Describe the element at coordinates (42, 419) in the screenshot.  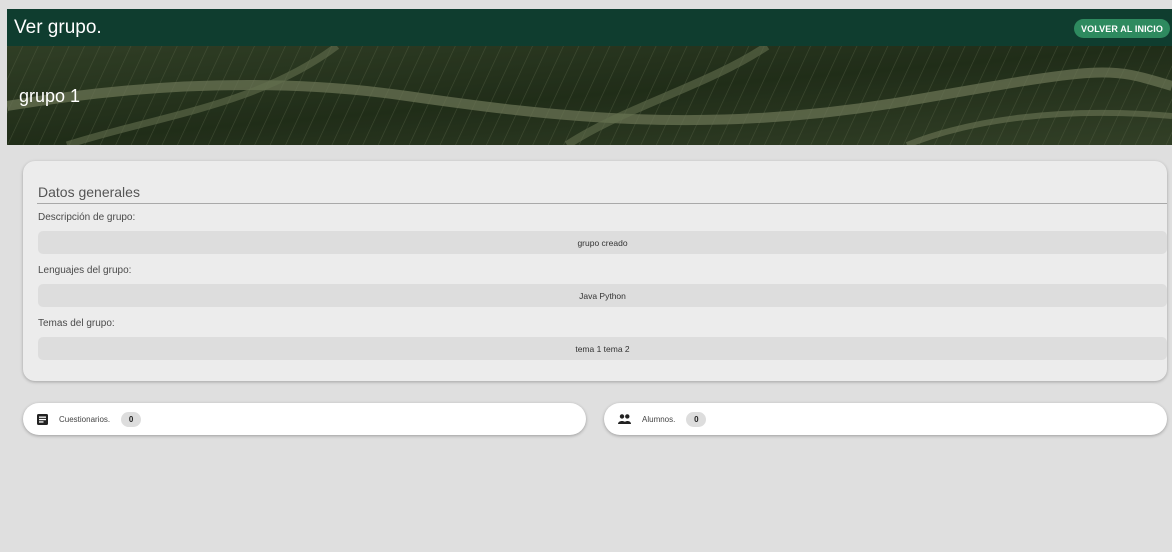
I see `article-icon` at that location.